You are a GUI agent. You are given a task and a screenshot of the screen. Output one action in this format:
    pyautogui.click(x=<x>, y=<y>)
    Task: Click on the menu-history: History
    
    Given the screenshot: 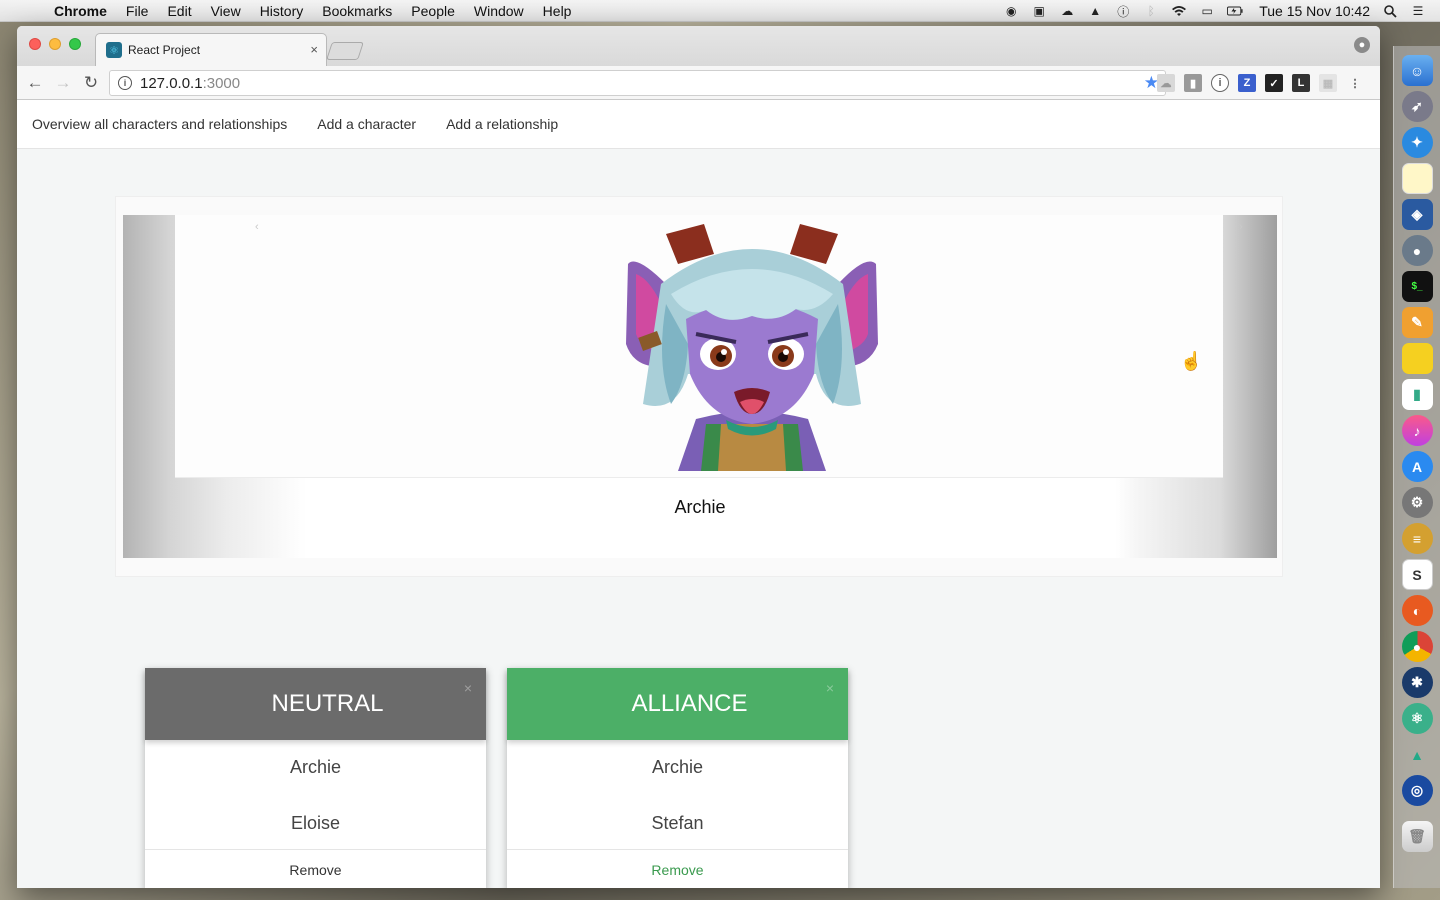 What is the action you would take?
    pyautogui.click(x=282, y=11)
    